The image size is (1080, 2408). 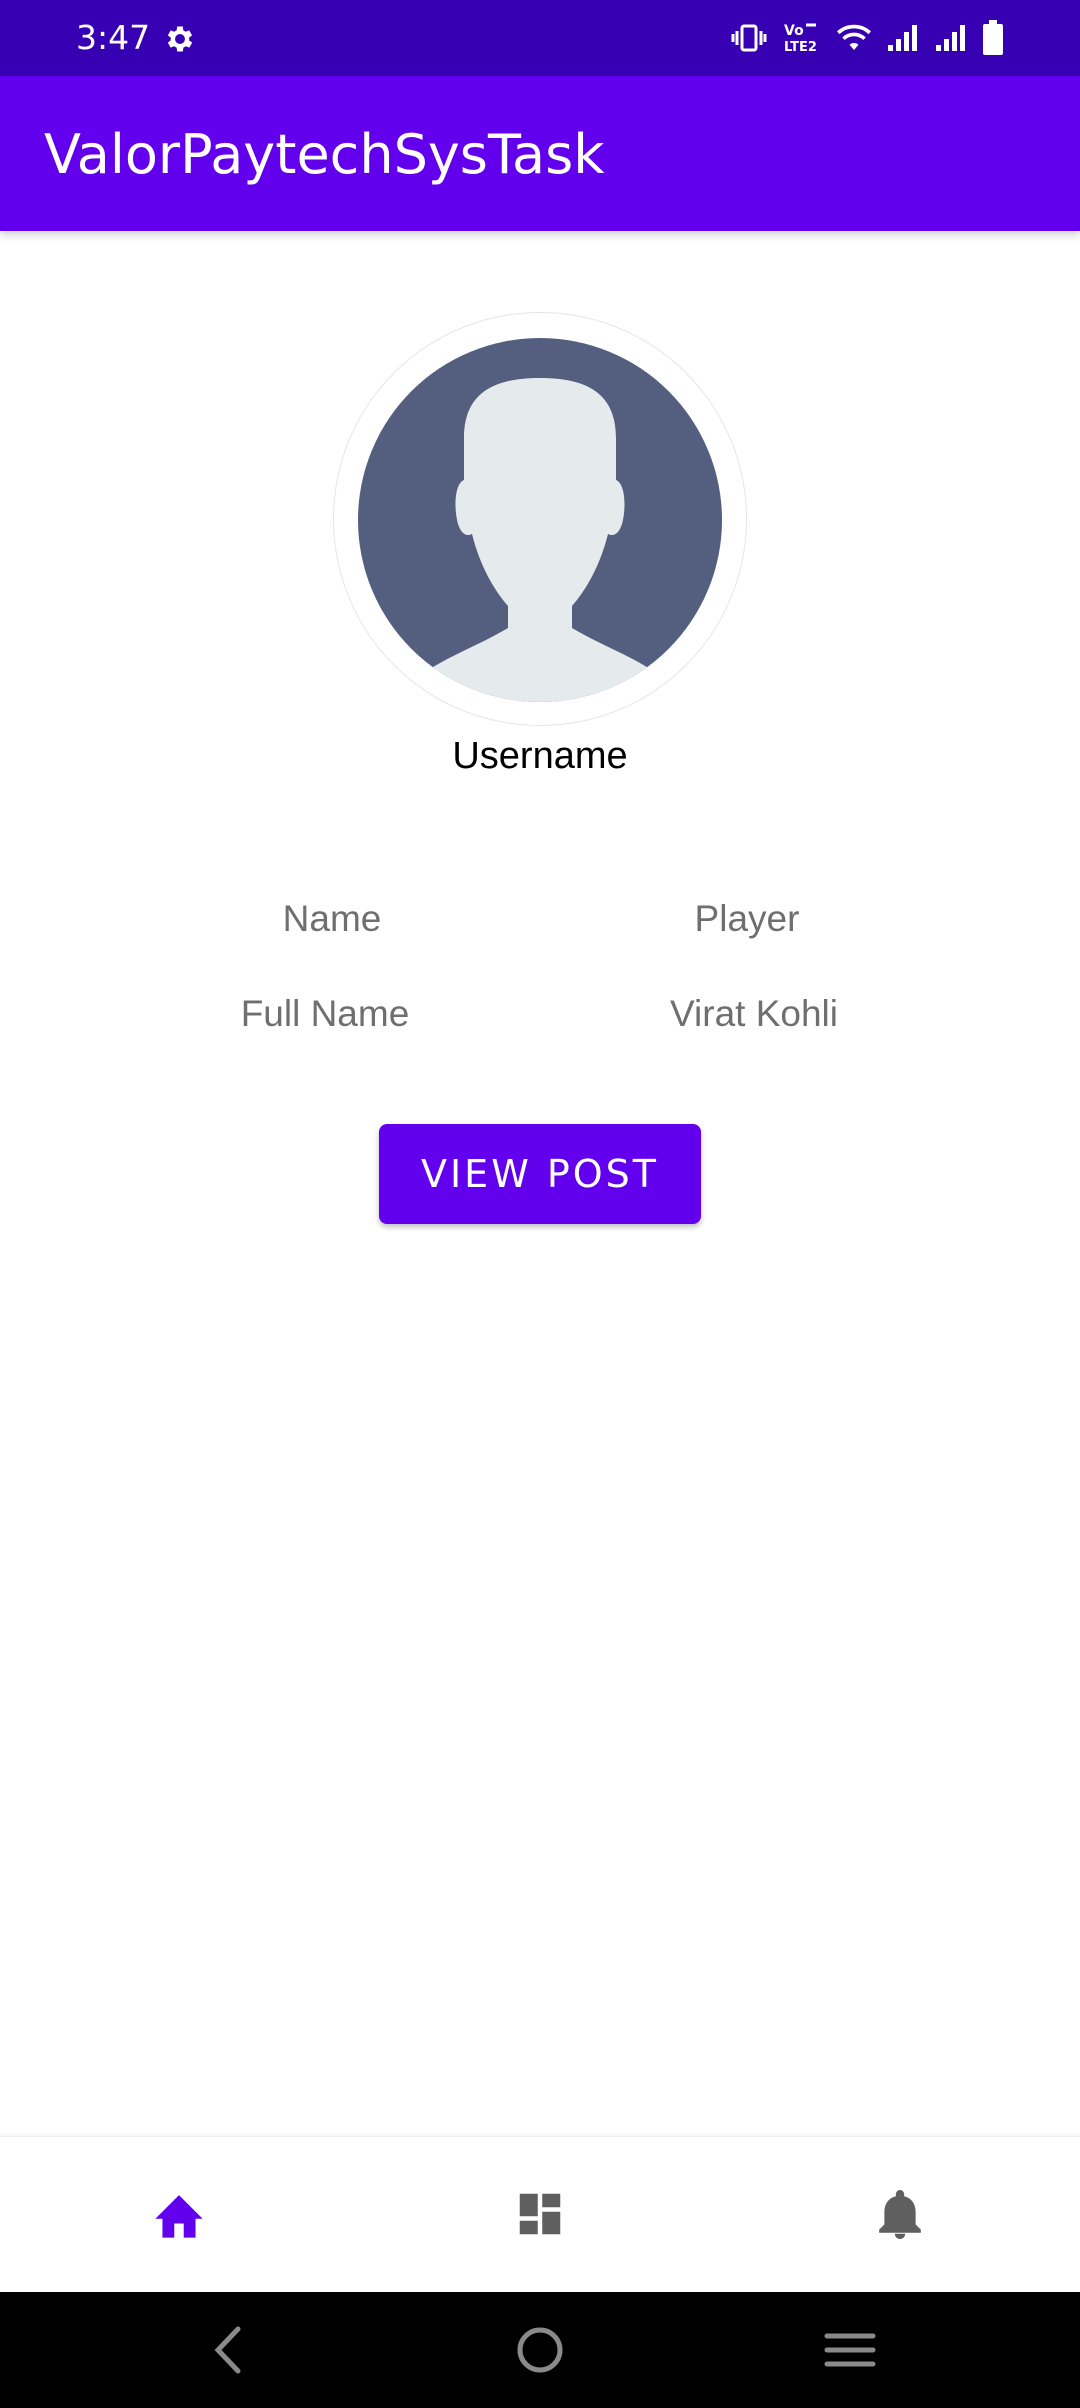 I want to click on notifications-bell-icon, so click(x=900, y=2214).